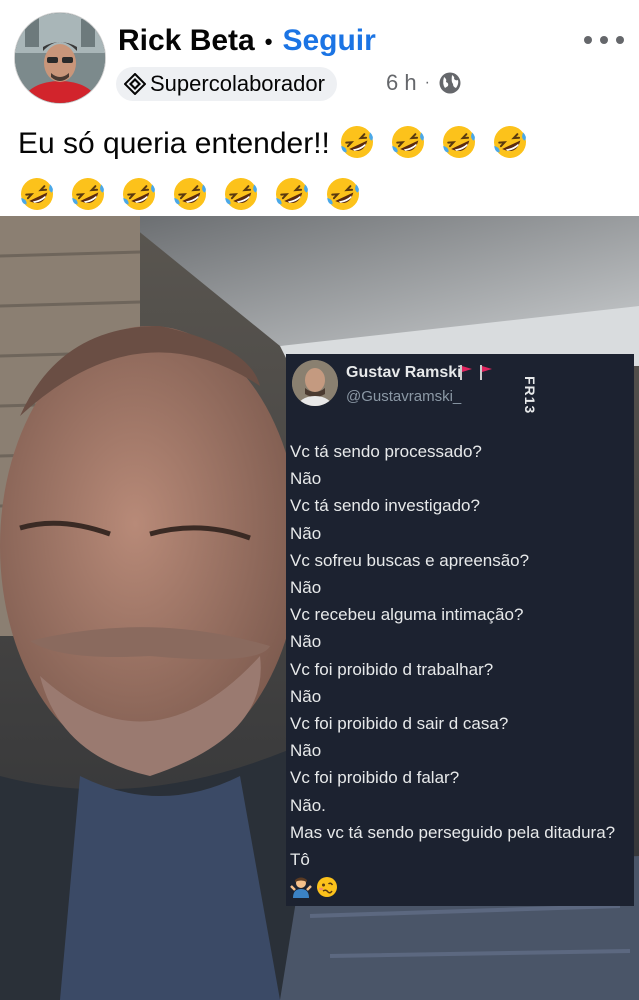  Describe the element at coordinates (399, 724) in the screenshot. I see `tweet-line: Vc foi proibido d sair d casa?` at that location.